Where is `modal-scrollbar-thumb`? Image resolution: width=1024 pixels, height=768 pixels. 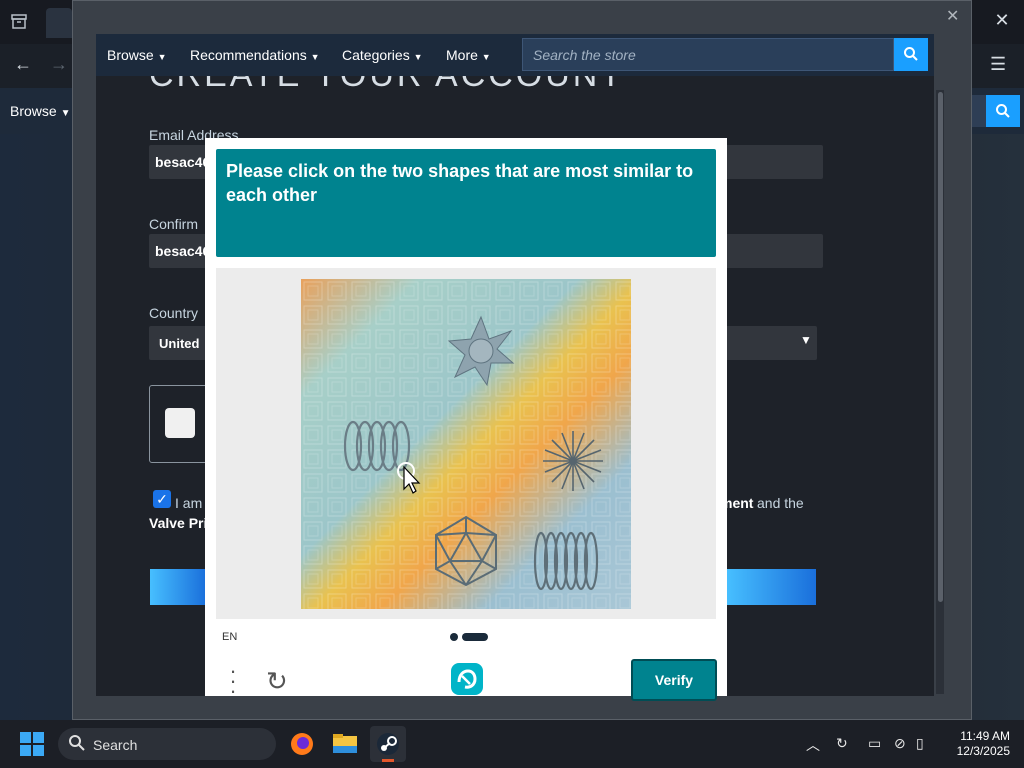 modal-scrollbar-thumb is located at coordinates (940, 347).